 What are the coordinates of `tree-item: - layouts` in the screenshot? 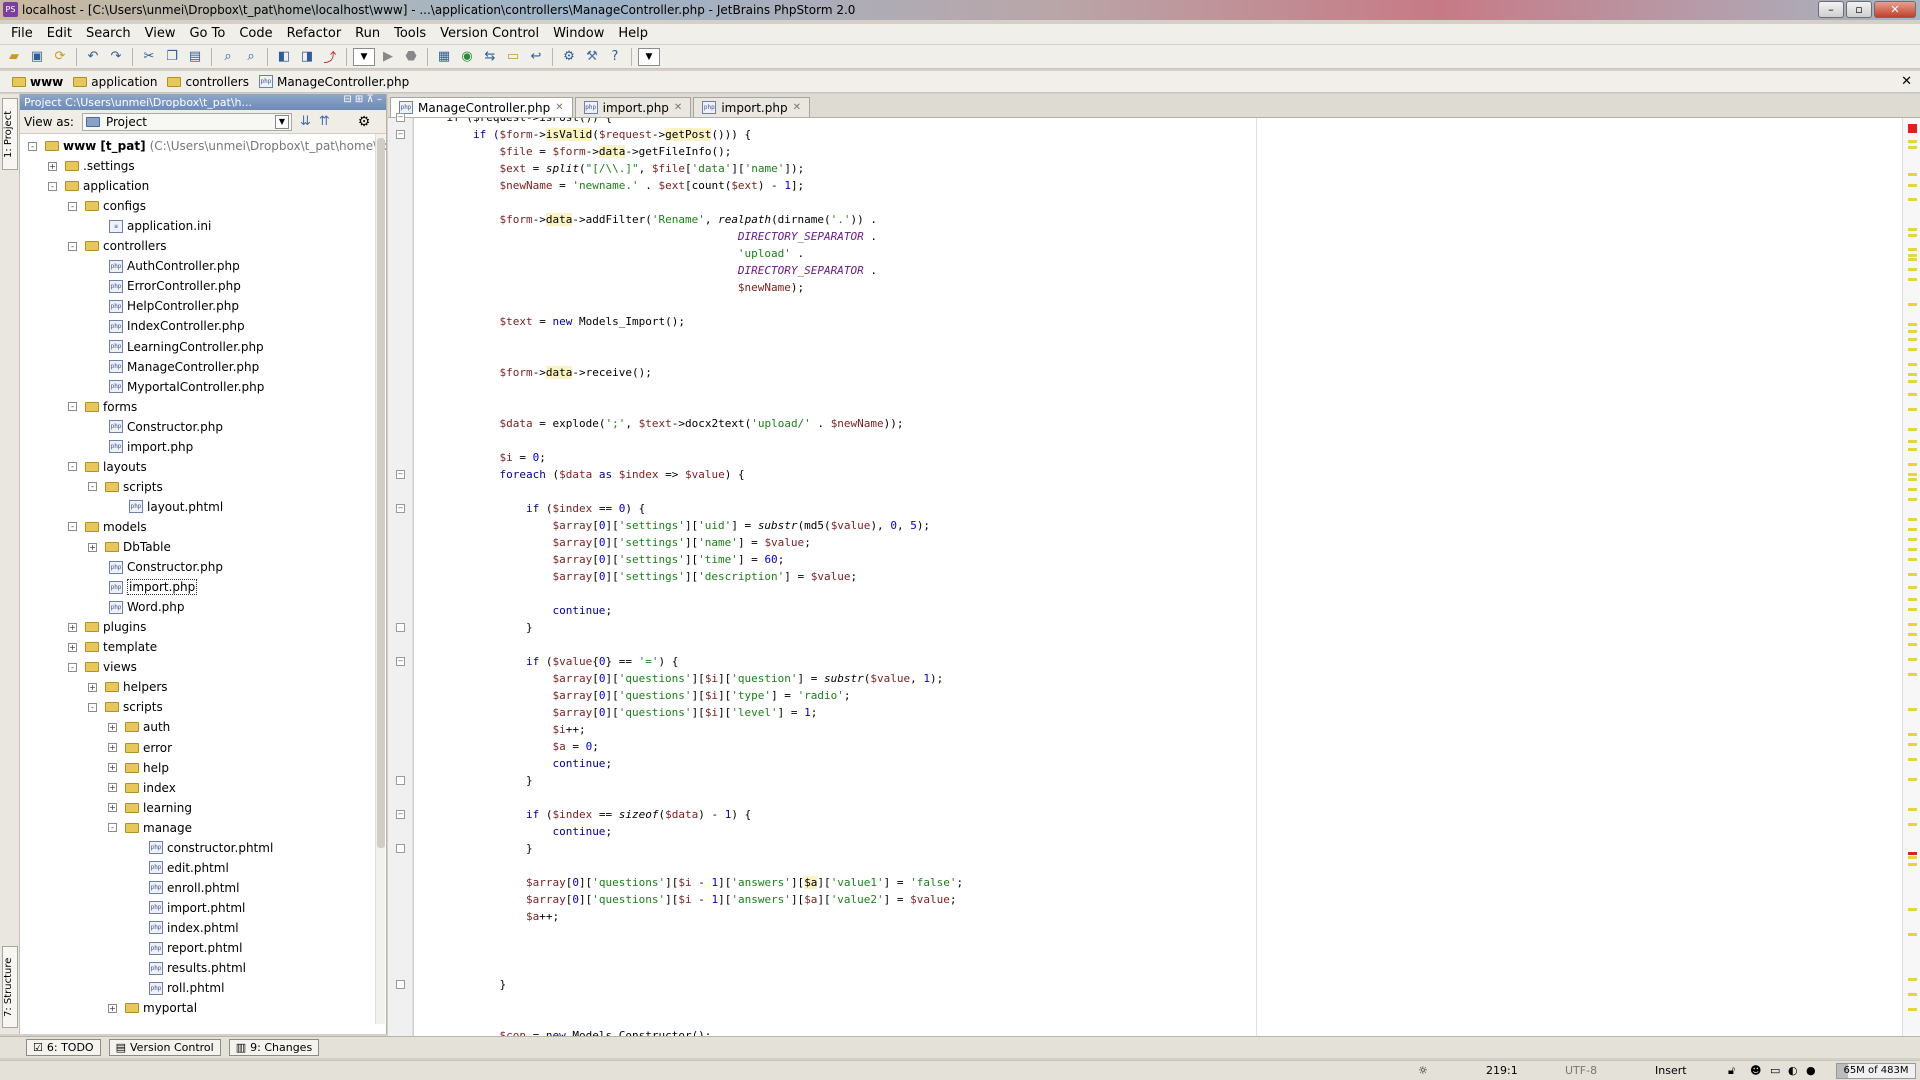 It's located at (107, 467).